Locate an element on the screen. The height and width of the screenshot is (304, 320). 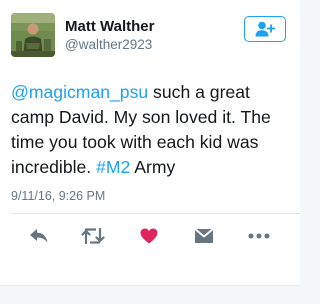
tweet-body-part2: Army is located at coordinates (153, 167).